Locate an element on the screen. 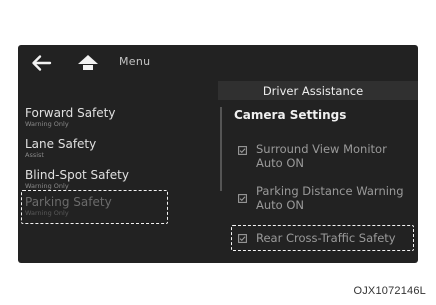 This screenshot has width=436, height=305. option-label-line1: Surround View Monitor is located at coordinates (321, 149).